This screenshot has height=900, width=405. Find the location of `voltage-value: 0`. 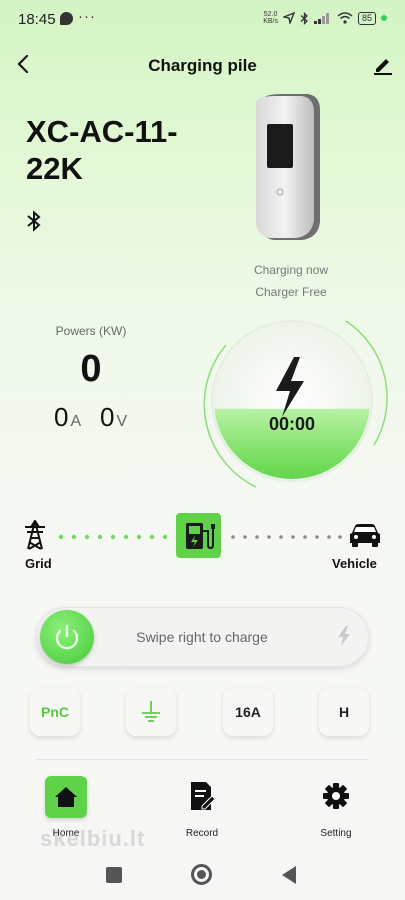

voltage-value: 0 is located at coordinates (107, 417).